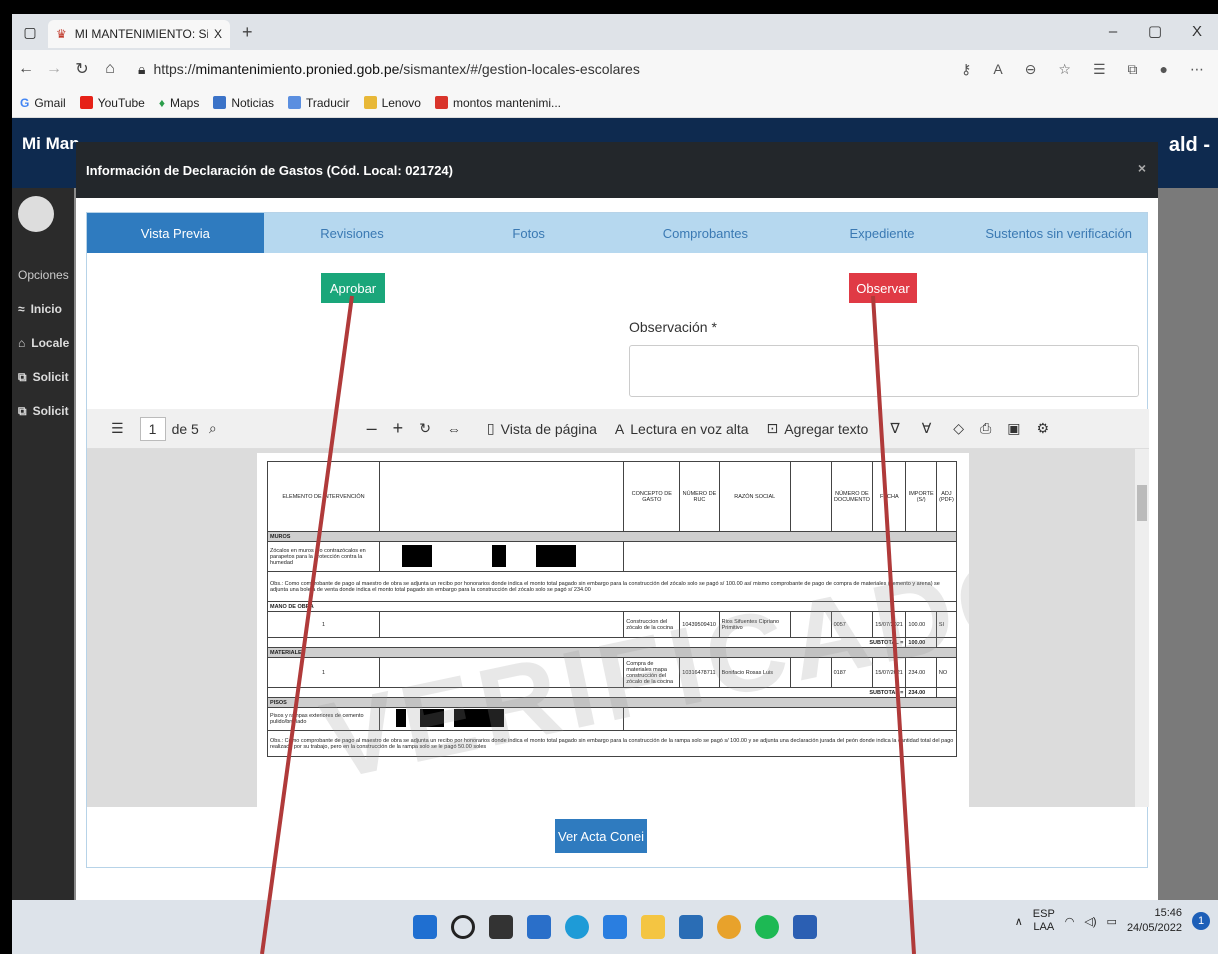  What do you see at coordinates (175, 233) in the screenshot?
I see `tab-vista-previa: Vista Previa` at bounding box center [175, 233].